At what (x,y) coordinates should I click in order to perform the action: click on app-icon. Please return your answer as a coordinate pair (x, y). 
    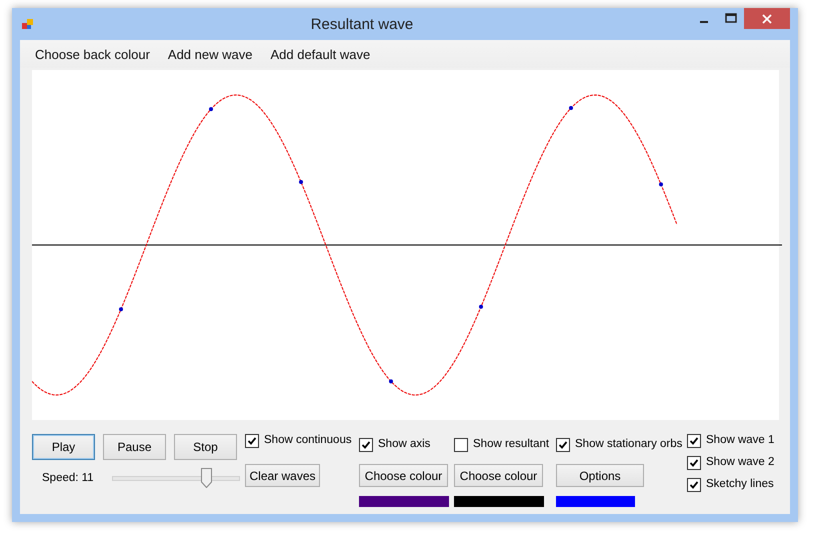
    Looking at the image, I should click on (28, 24).